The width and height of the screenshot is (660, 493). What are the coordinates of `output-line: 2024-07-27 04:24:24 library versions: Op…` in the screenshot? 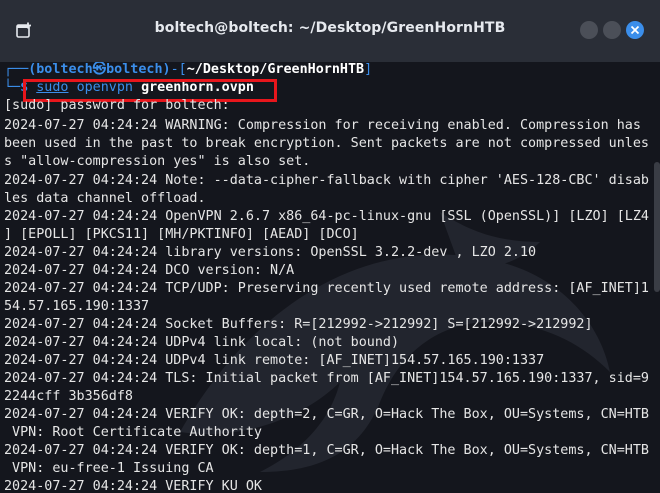 It's located at (270, 252).